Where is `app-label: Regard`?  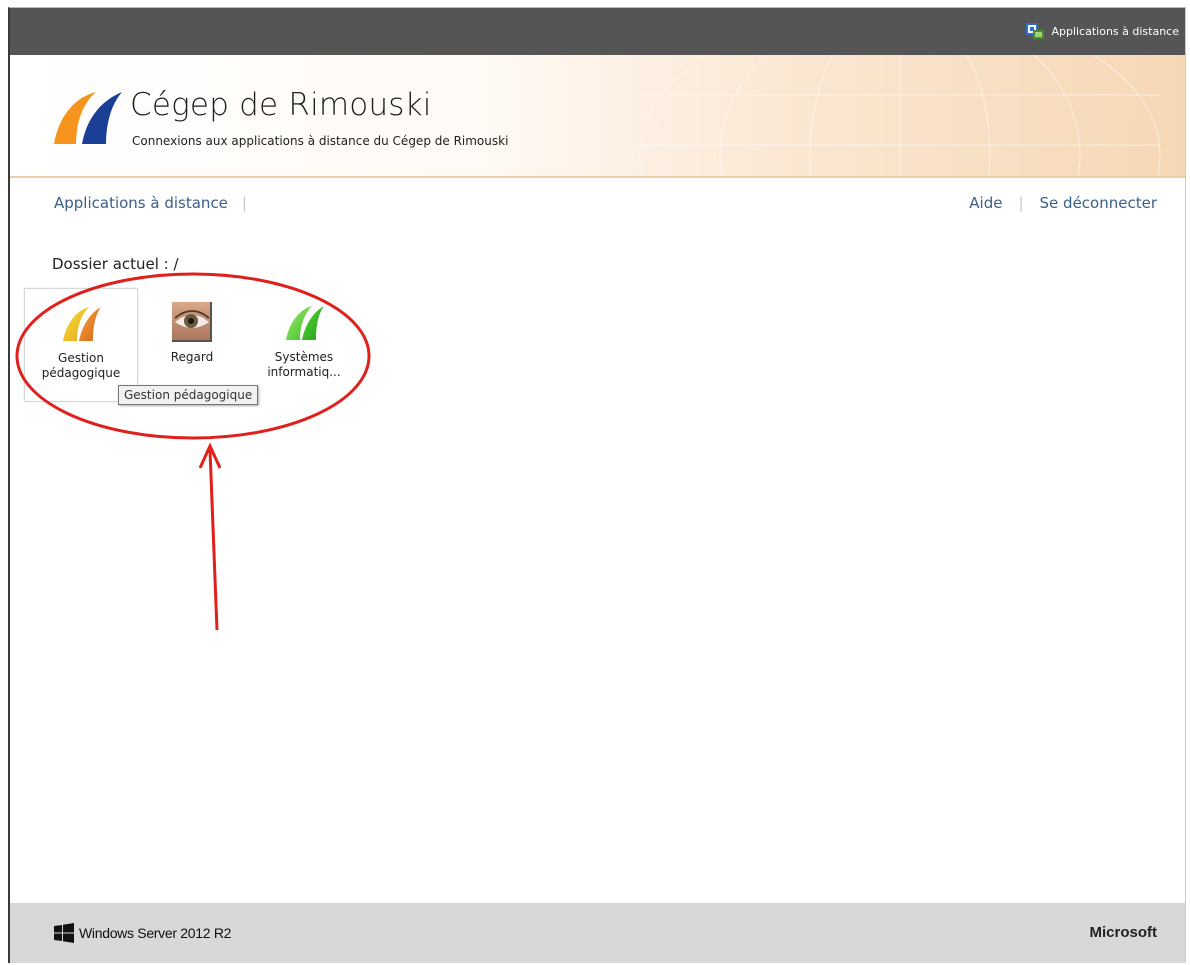
app-label: Regard is located at coordinates (192, 357).